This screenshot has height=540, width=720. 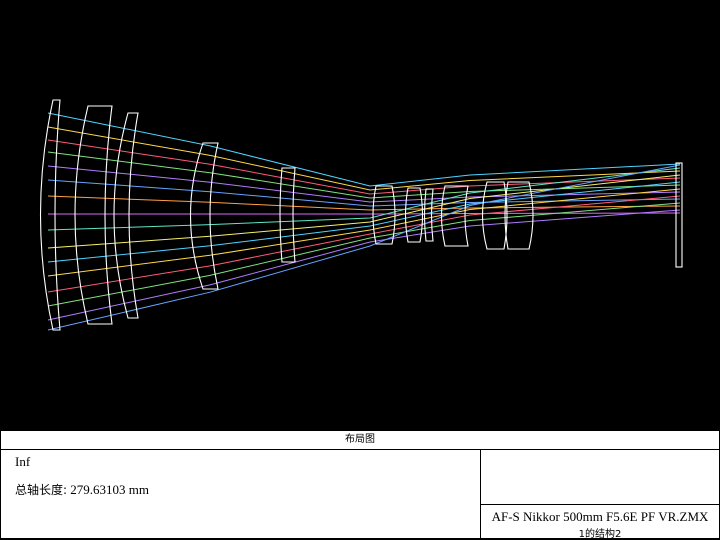 I want to click on file-name: AF-S Nikkor 500mm F5.6E PF VR.ZMX, so click(x=600, y=516).